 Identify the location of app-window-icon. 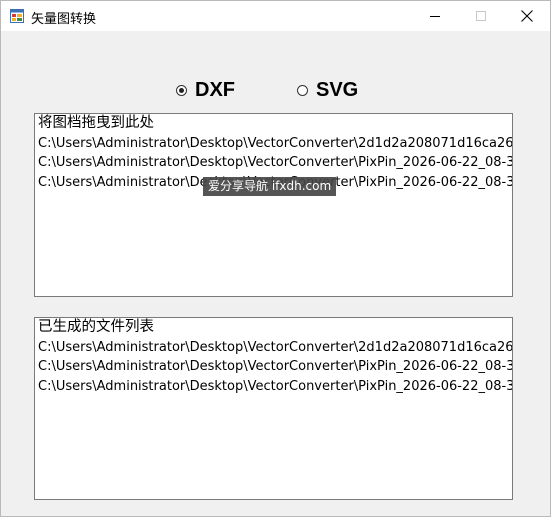
(17, 16).